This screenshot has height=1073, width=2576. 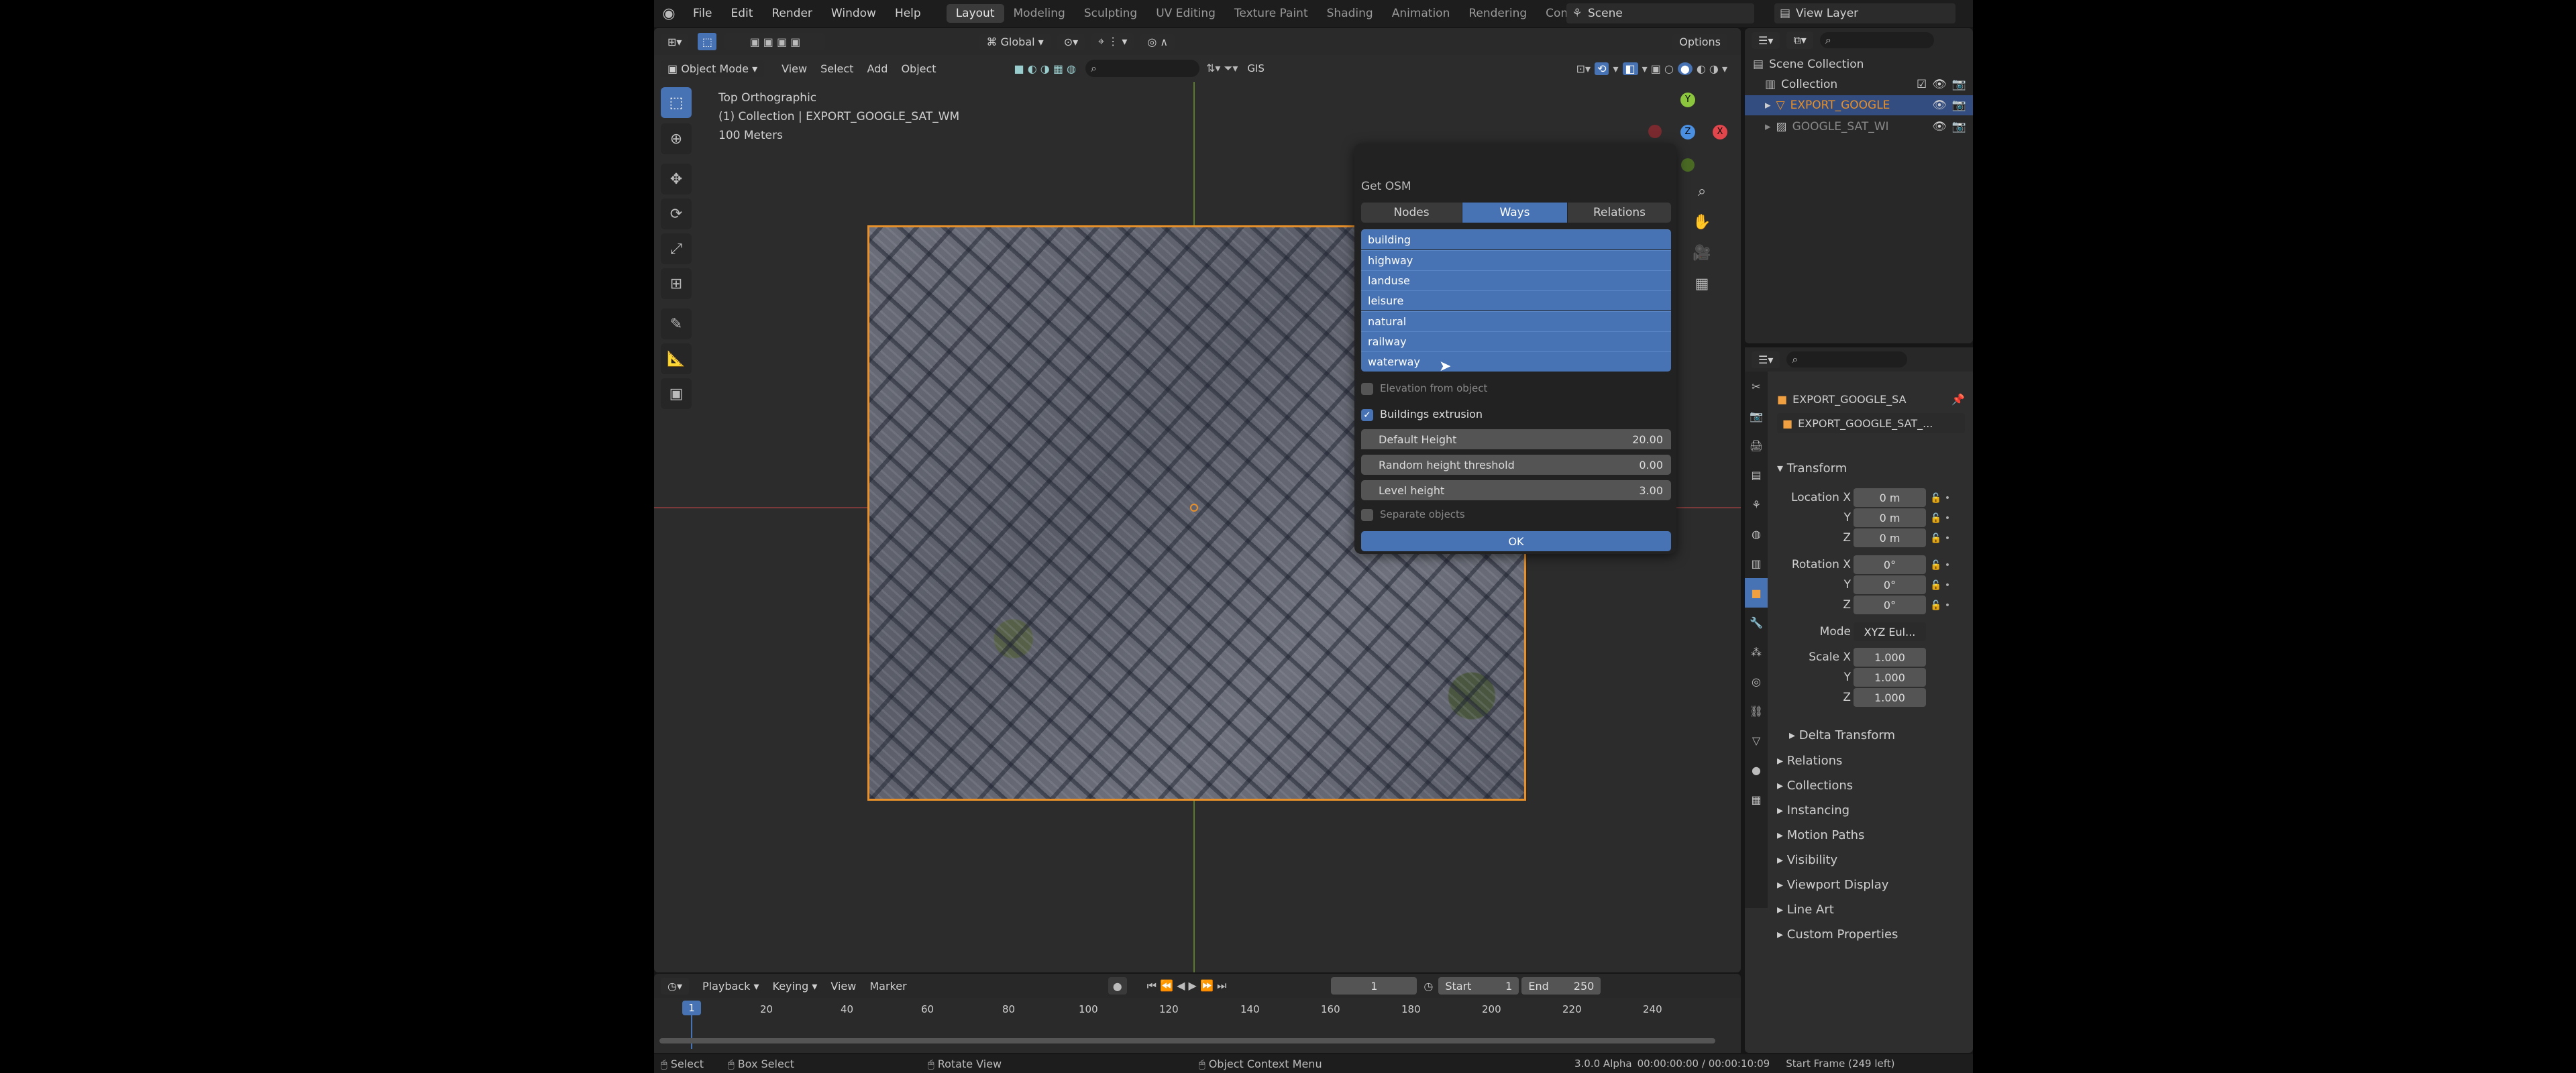 I want to click on outliner-search-icon: ⌕, so click(x=1876, y=40).